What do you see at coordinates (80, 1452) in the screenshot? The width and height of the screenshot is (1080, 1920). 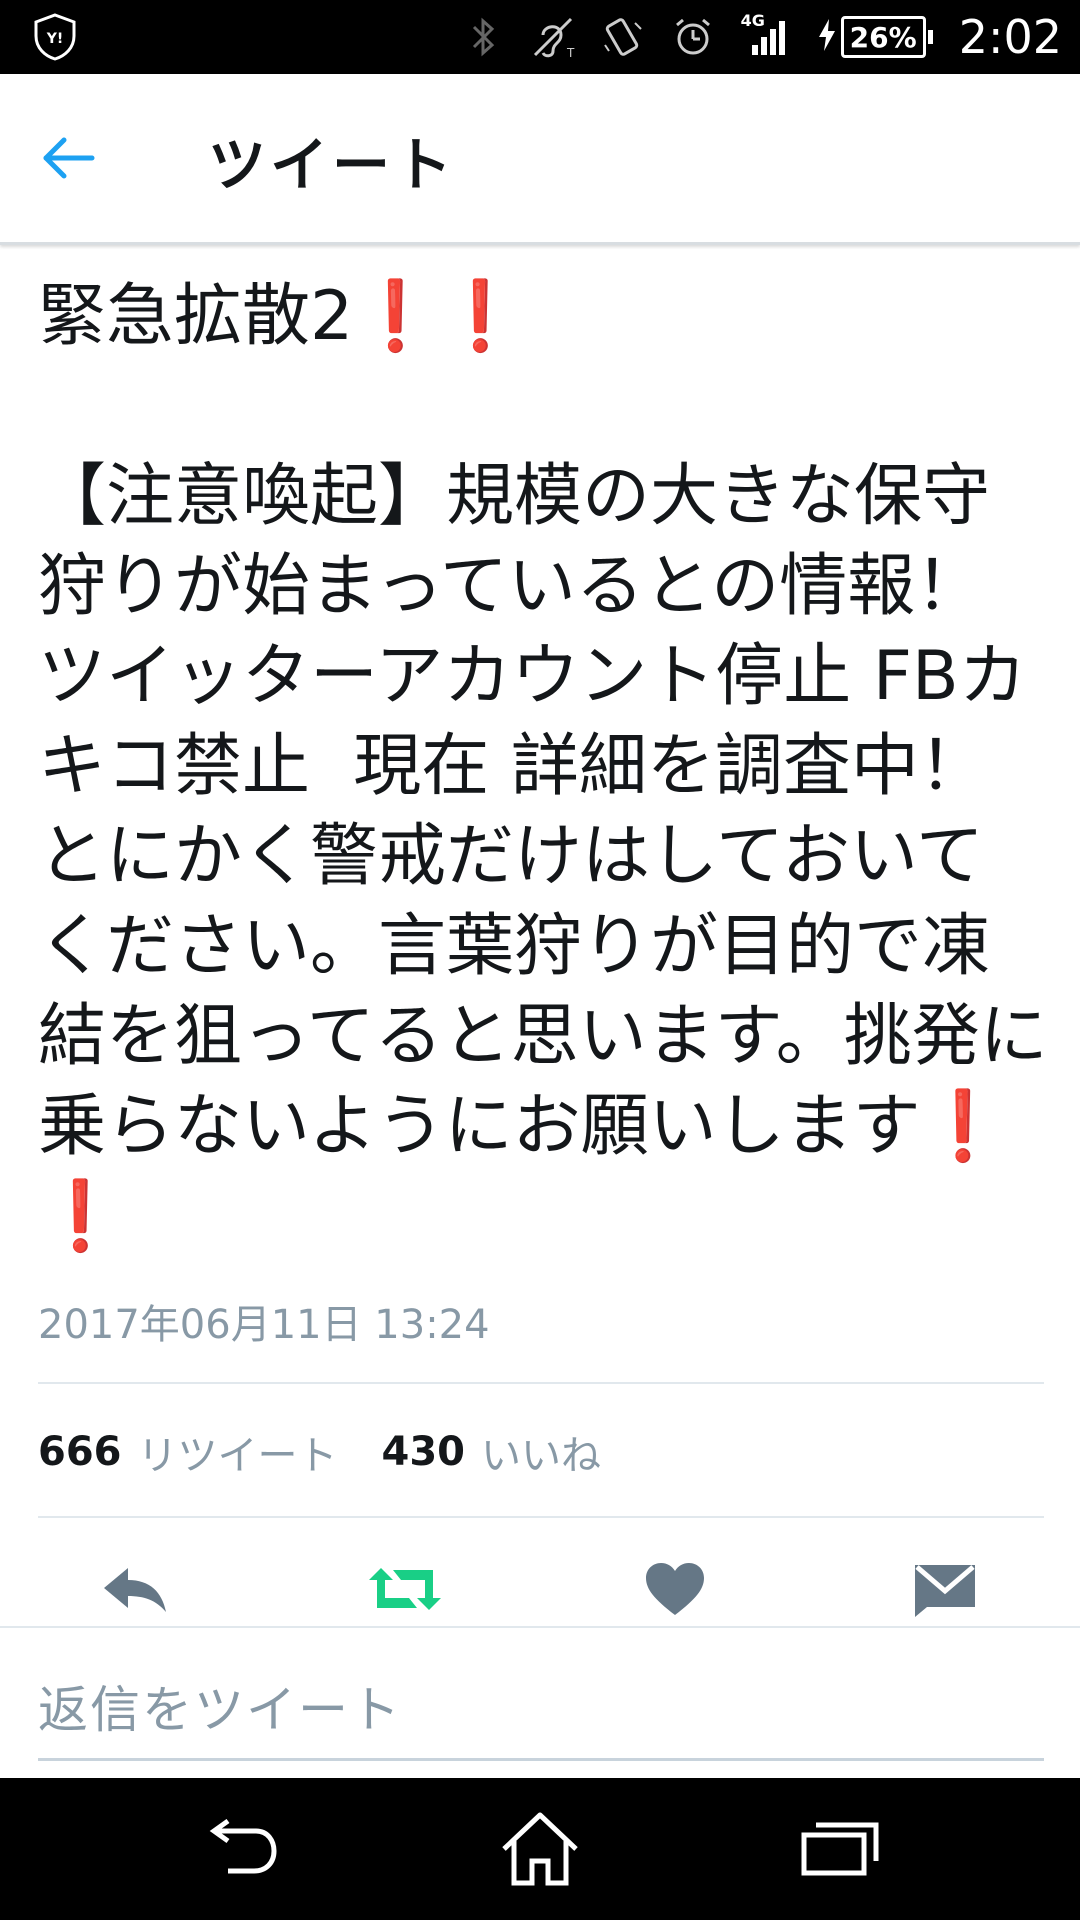 I see `retweet-count: 666` at bounding box center [80, 1452].